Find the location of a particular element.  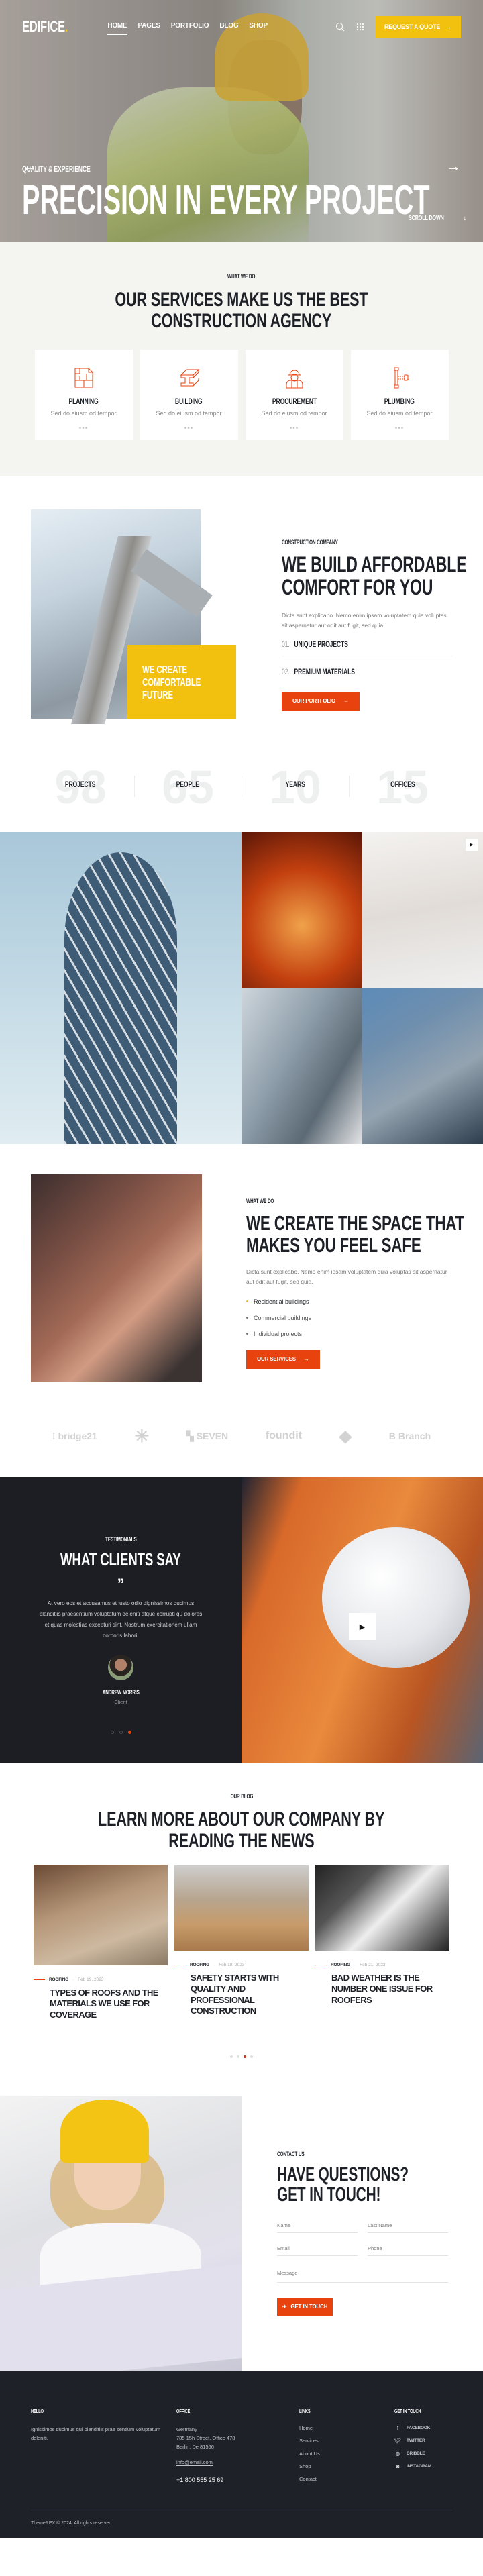

feature-item: 02. Premium materials is located at coordinates (367, 671).